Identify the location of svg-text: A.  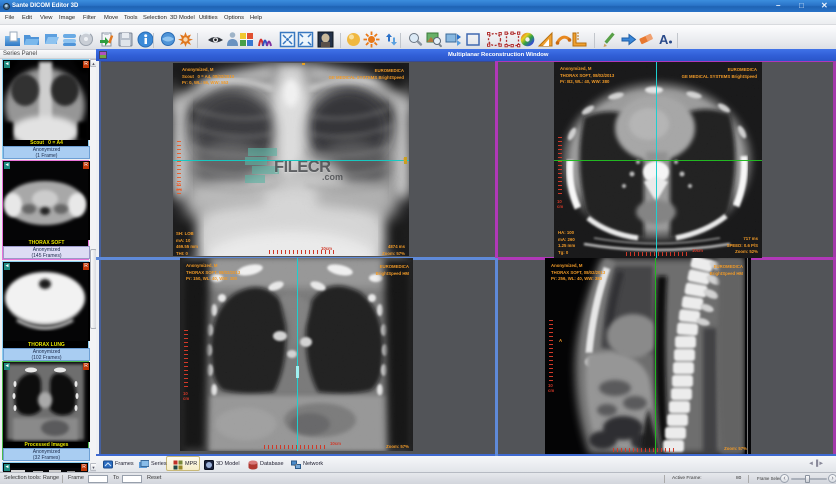
(664, 39).